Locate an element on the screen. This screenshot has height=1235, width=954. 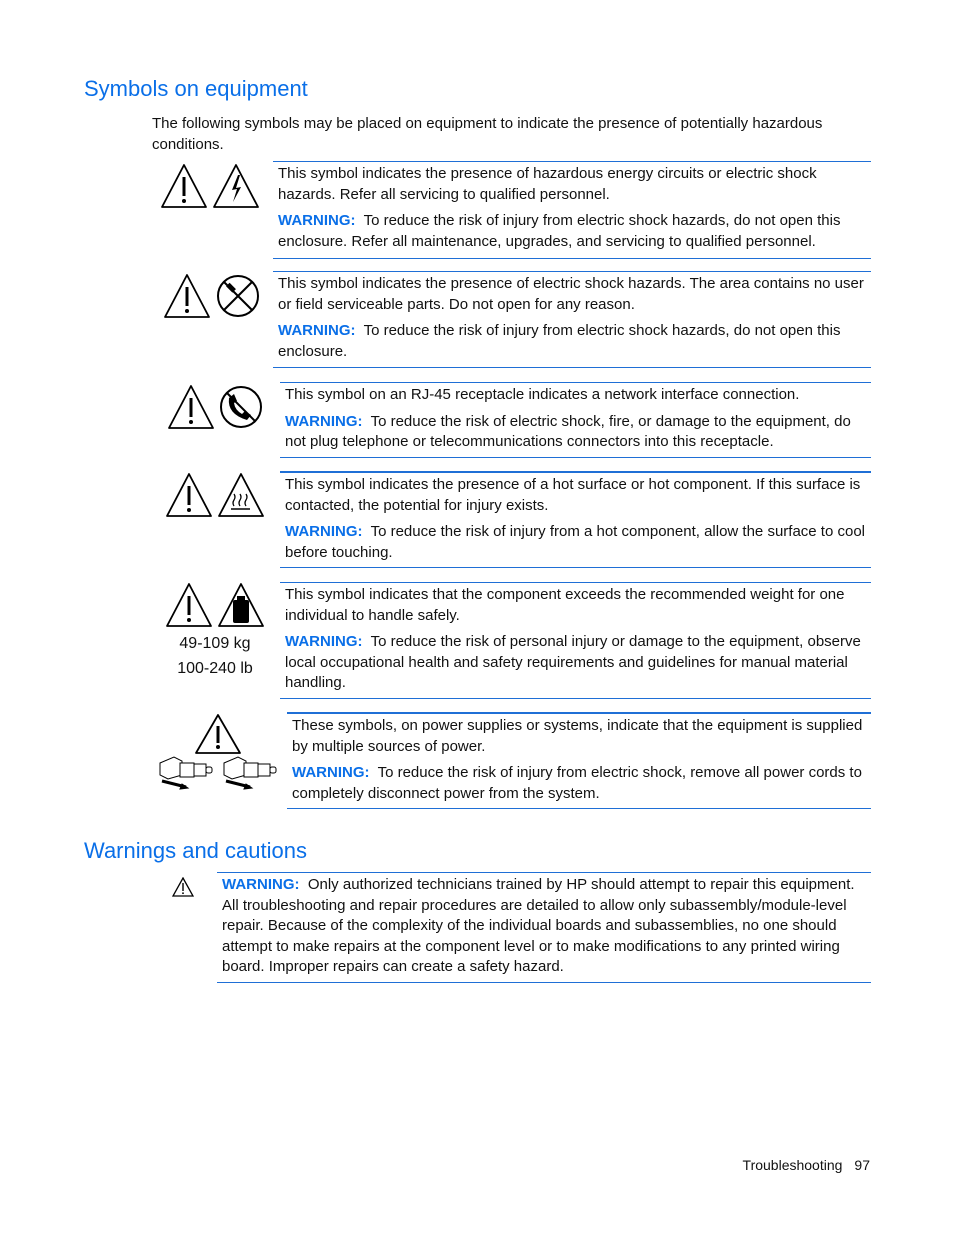
weight-caption-lb: 100-240 lb is located at coordinates (215, 668).